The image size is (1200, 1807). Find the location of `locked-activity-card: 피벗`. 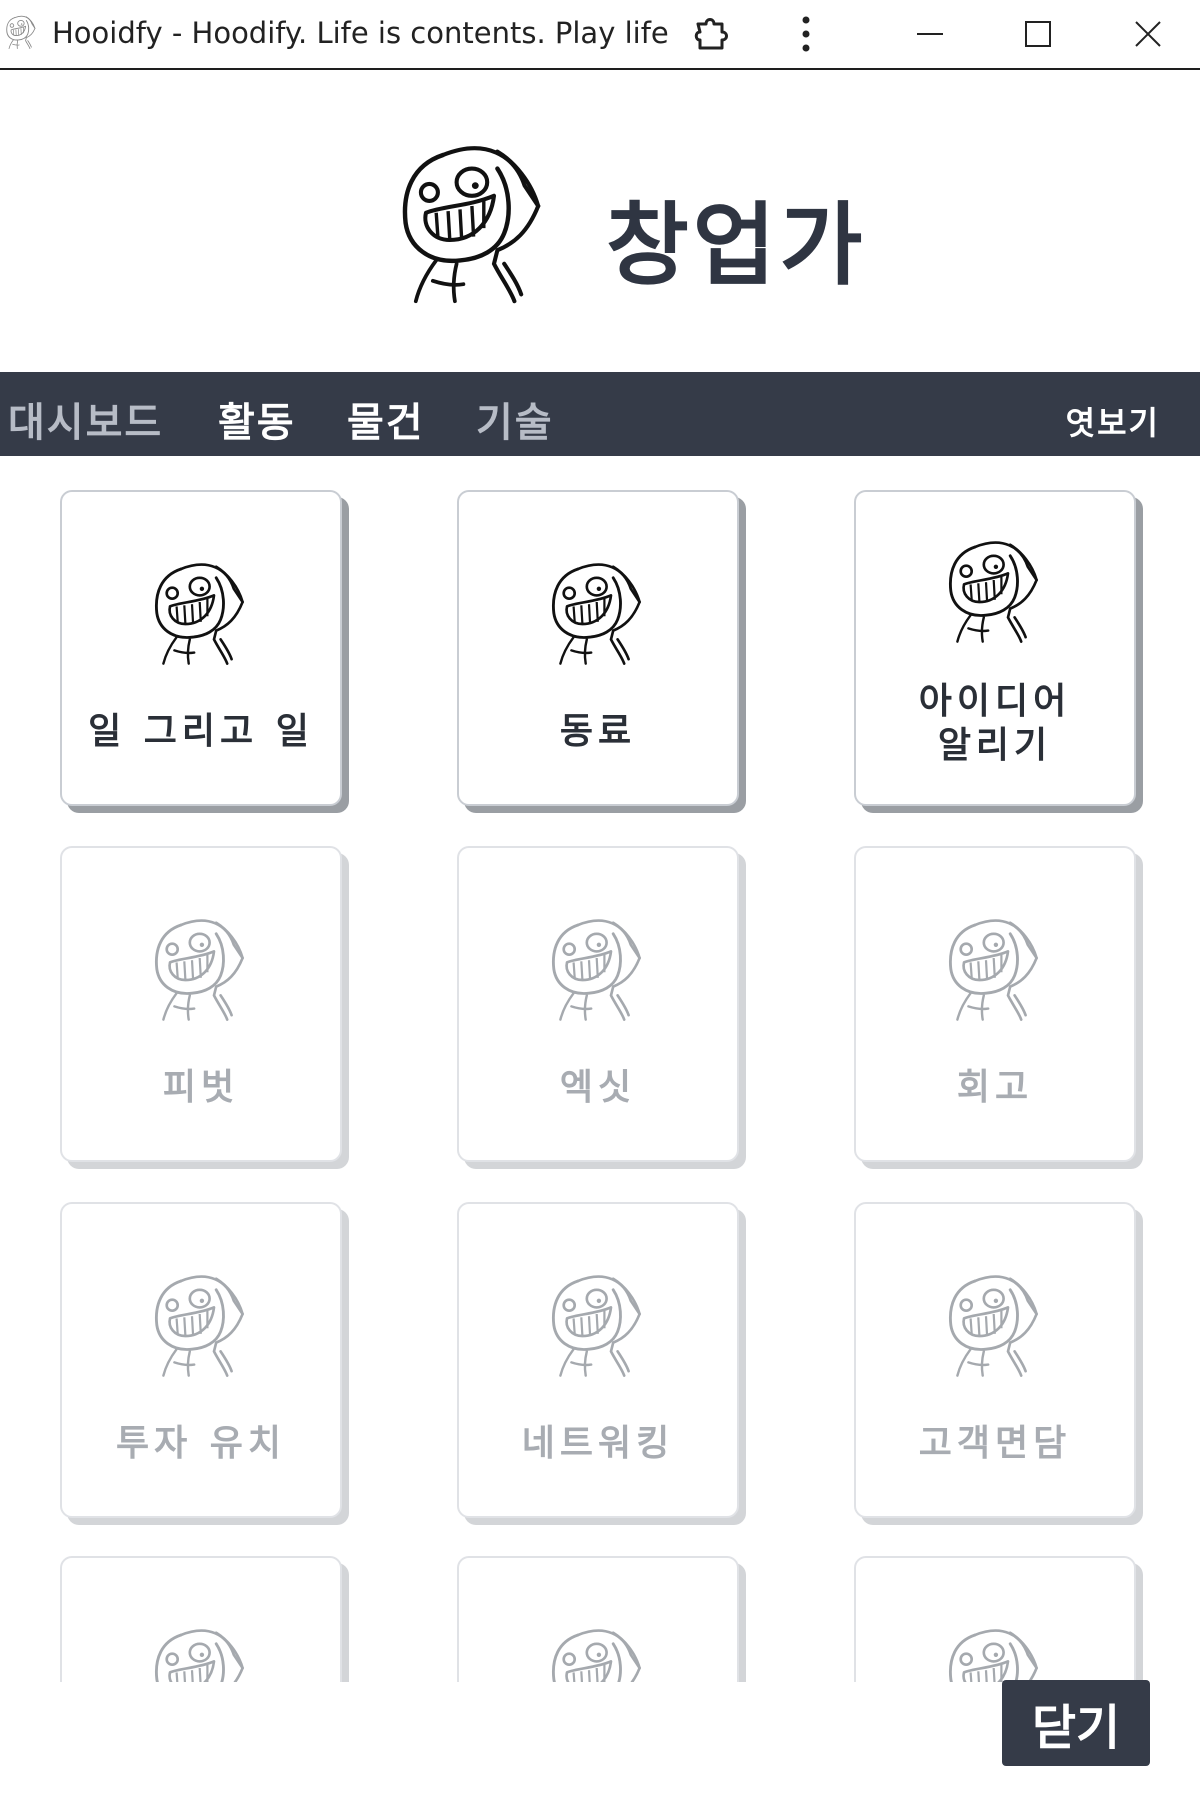

locked-activity-card: 피벗 is located at coordinates (201, 1004).